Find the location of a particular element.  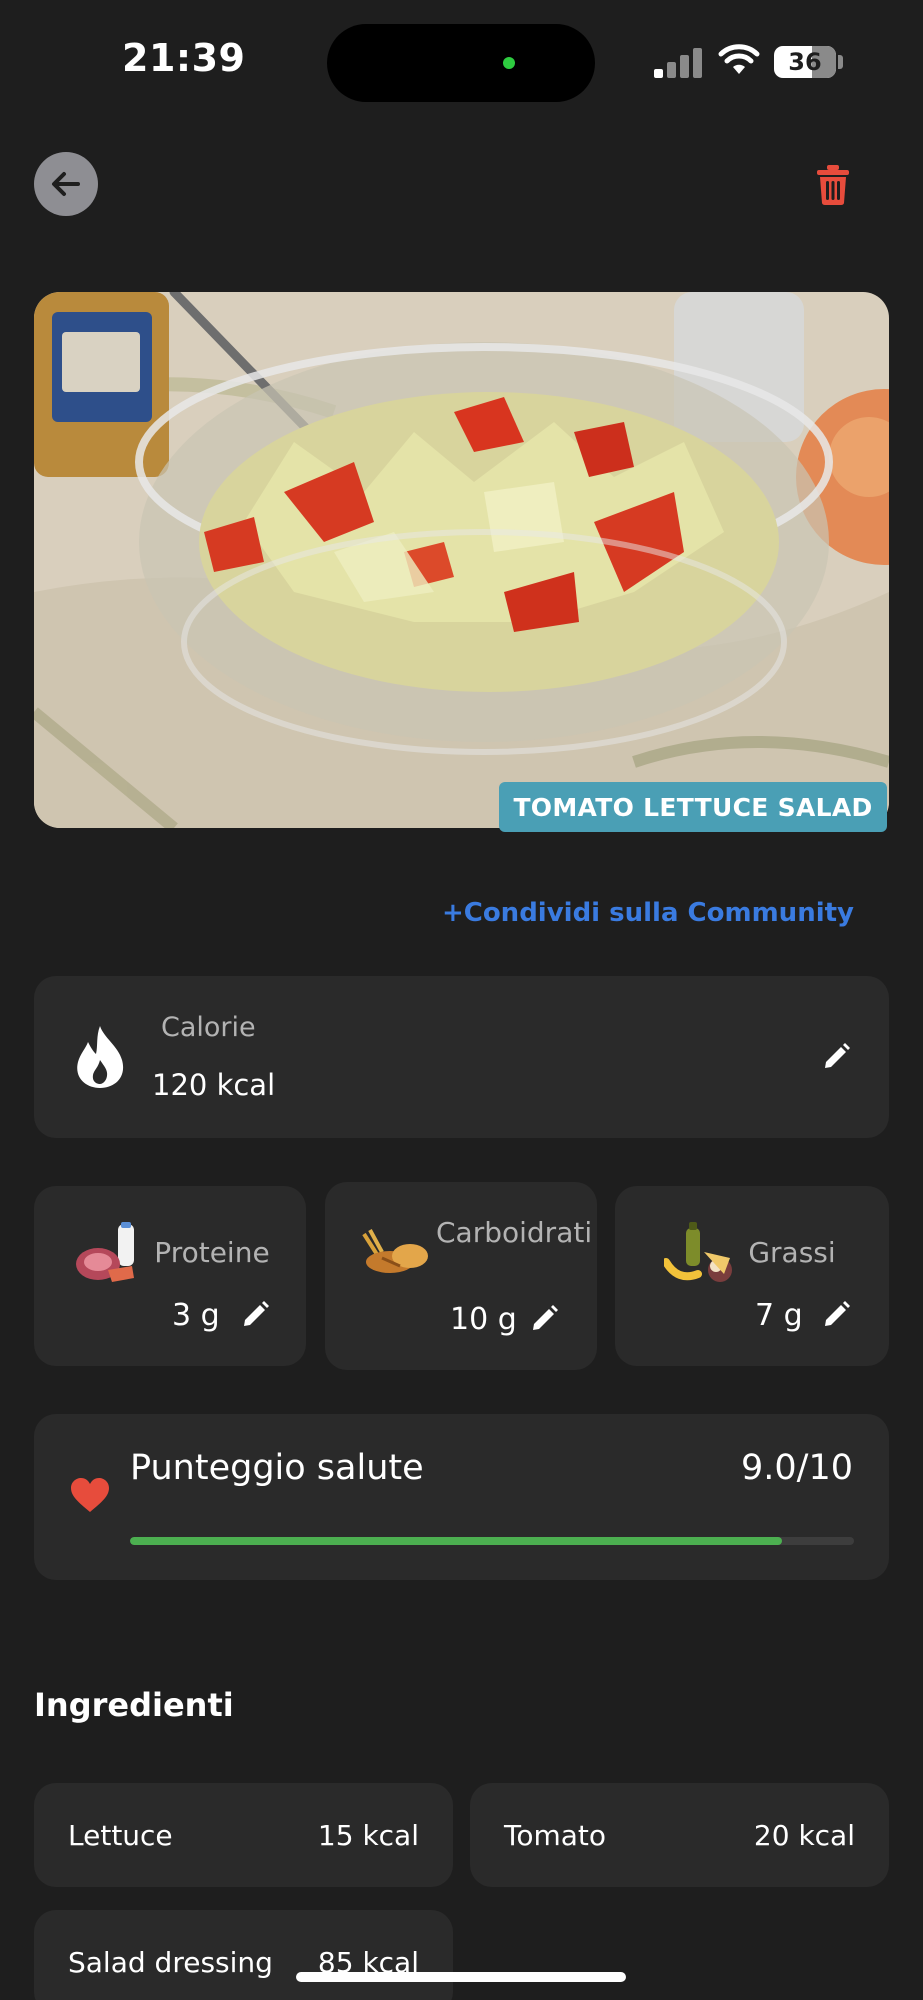

fats-card is located at coordinates (752, 1276).